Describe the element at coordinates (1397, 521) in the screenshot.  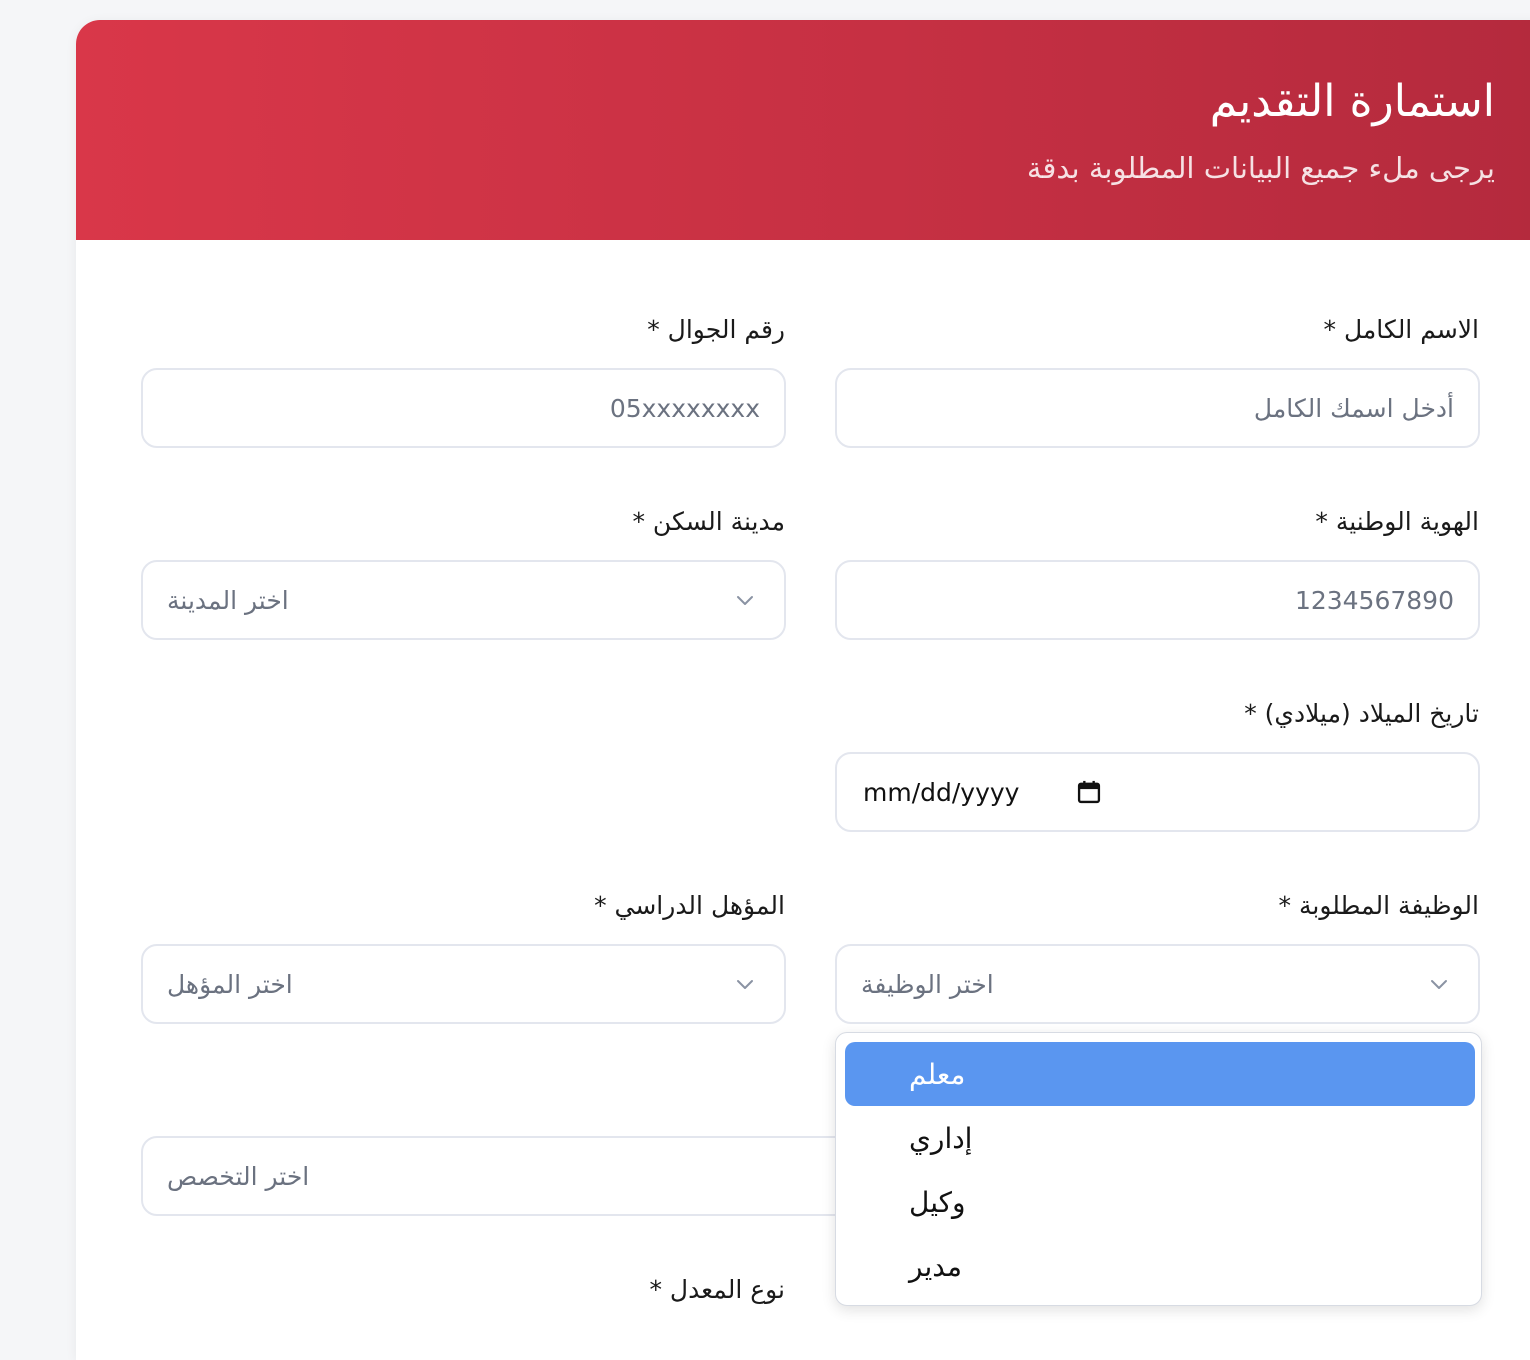
I see `national-id-label: الهوية الوطنية *` at that location.